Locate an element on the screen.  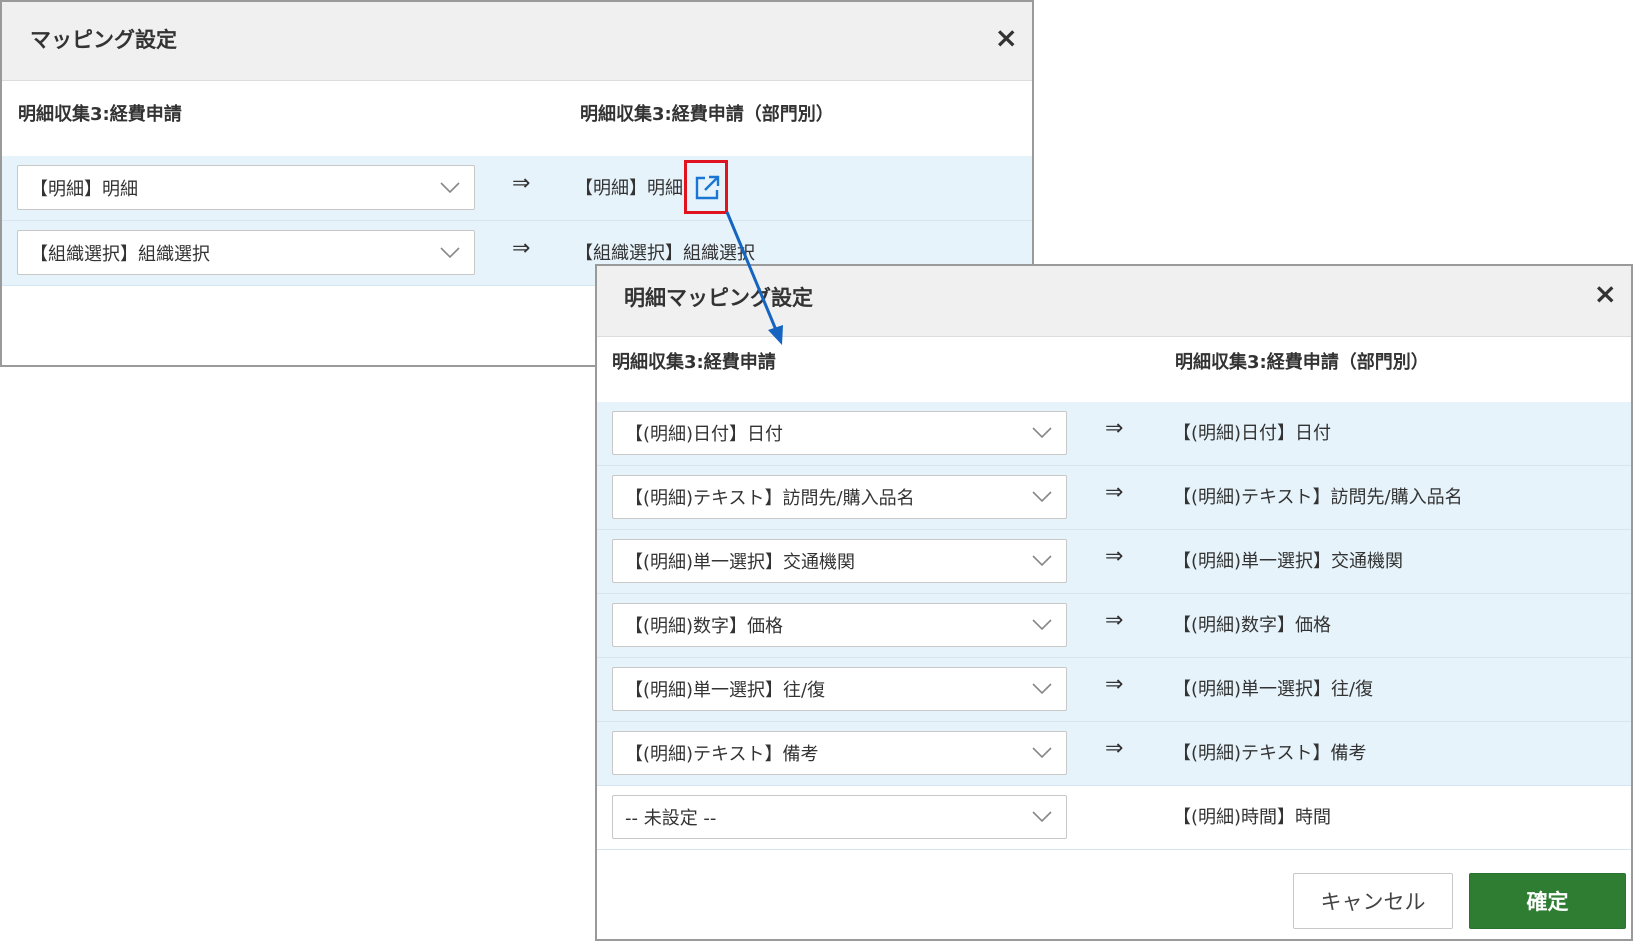
target-field-label: 【(明細)時間】時間 is located at coordinates (1252, 817).